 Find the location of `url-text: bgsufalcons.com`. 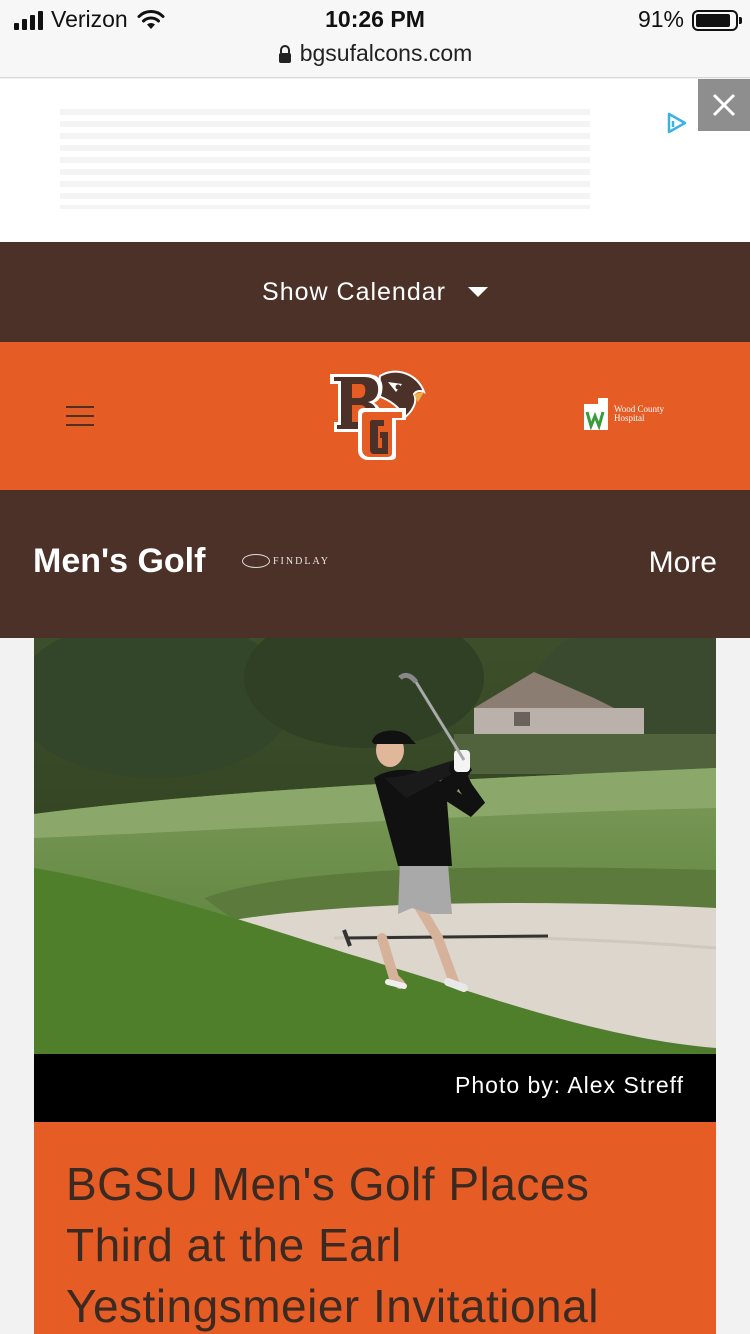

url-text: bgsufalcons.com is located at coordinates (386, 53).